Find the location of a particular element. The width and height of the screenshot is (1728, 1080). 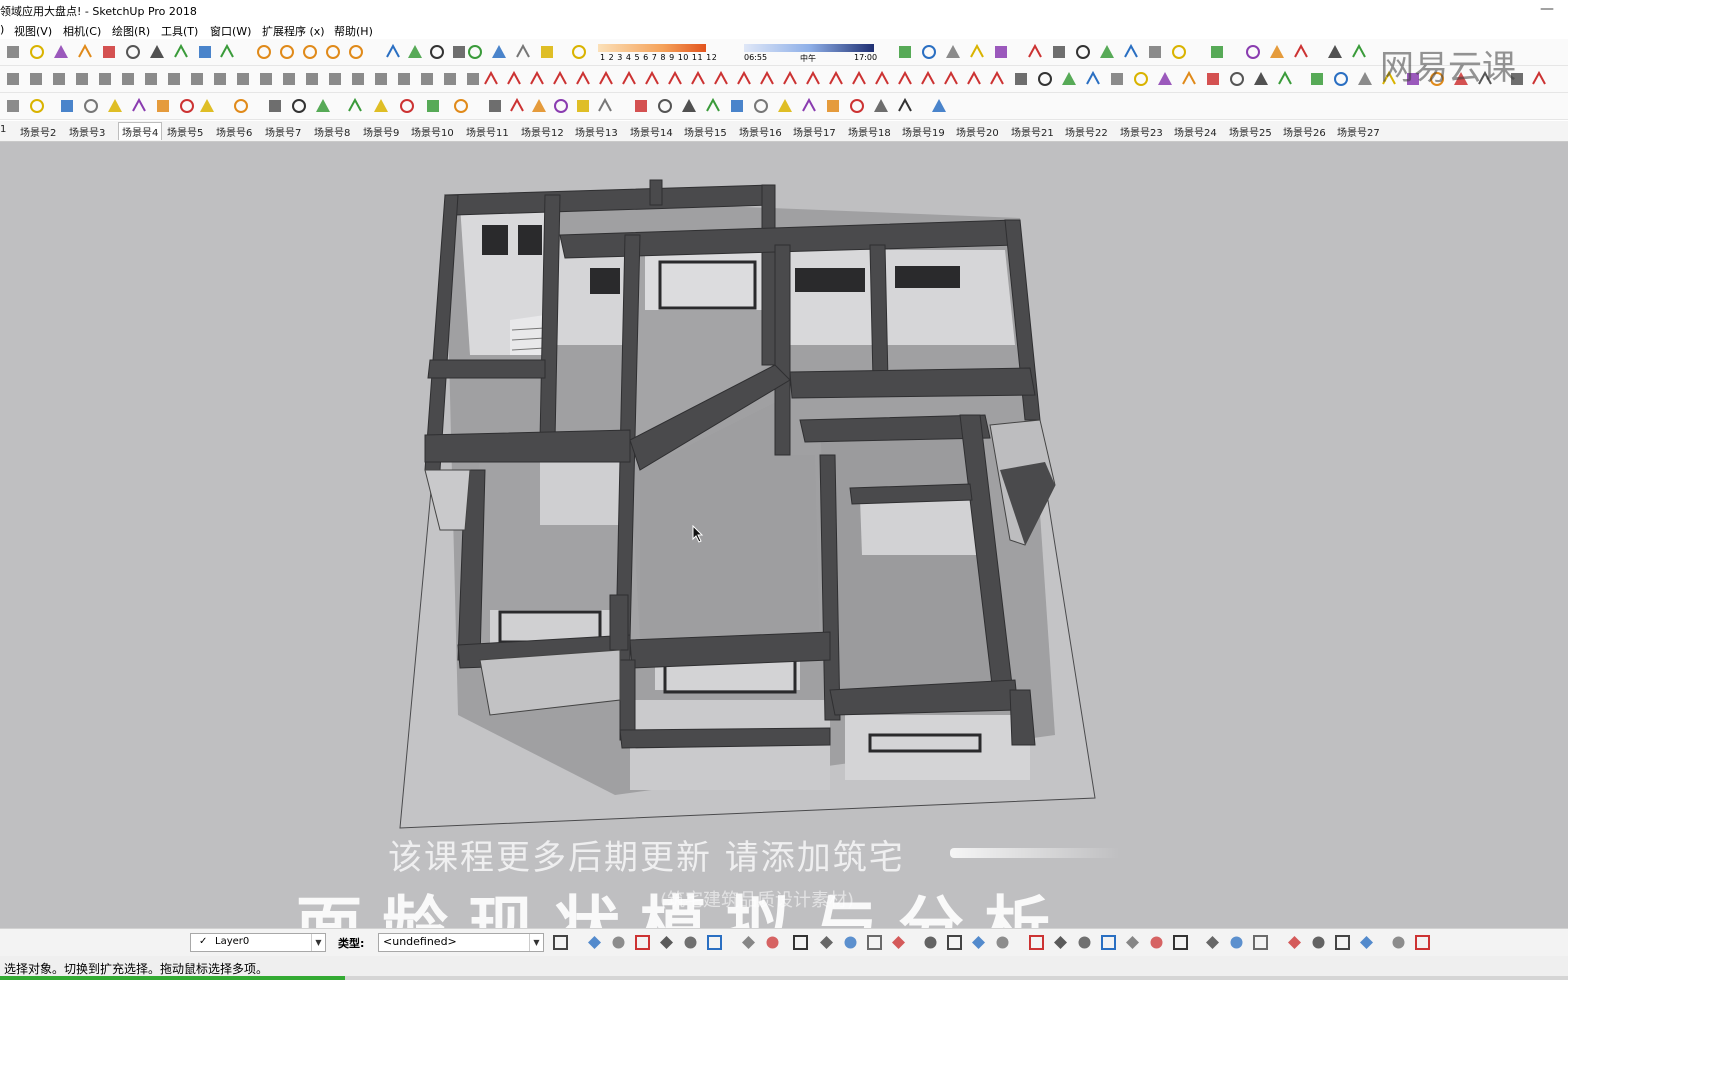

scene-tab-11: 场景号11 is located at coordinates (487, 131).